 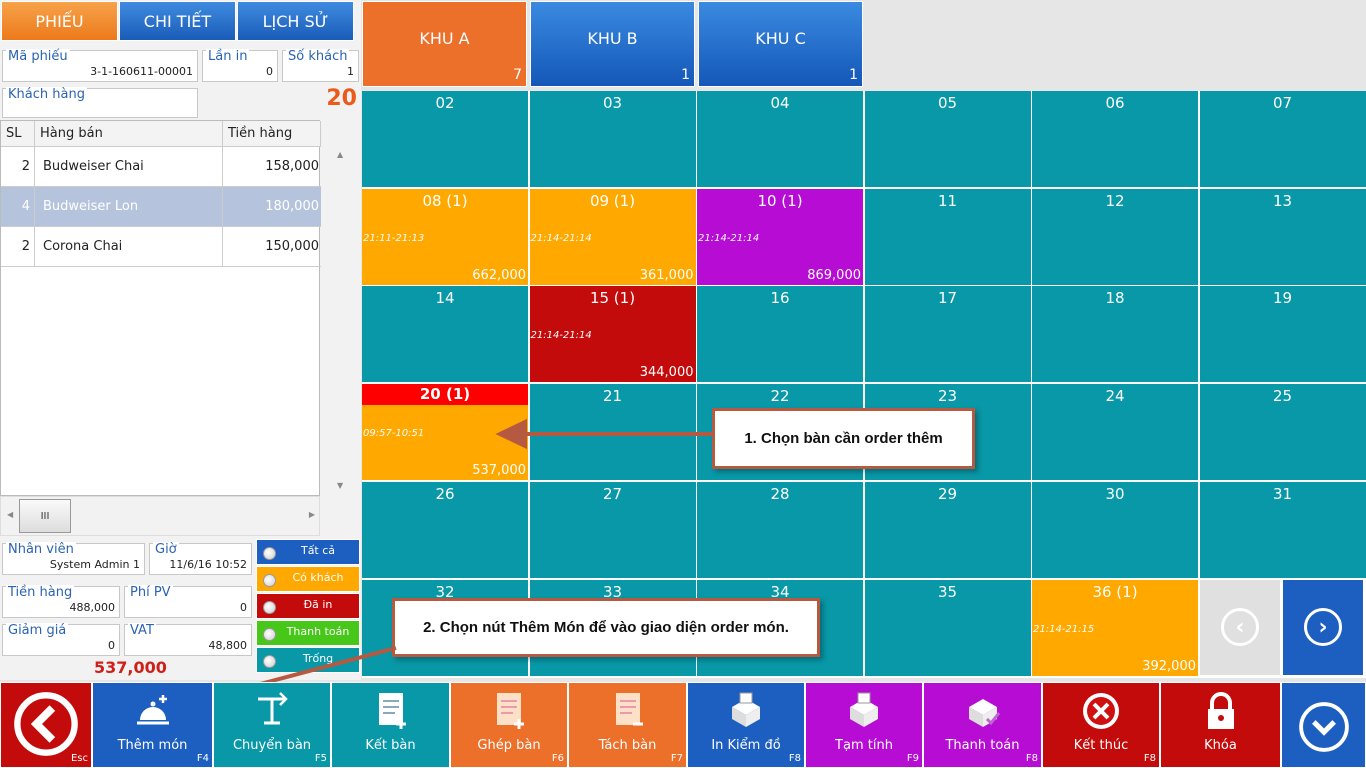 What do you see at coordinates (161, 207) in the screenshot?
I see `table-row: 4 Budweiser Lon 180,000` at bounding box center [161, 207].